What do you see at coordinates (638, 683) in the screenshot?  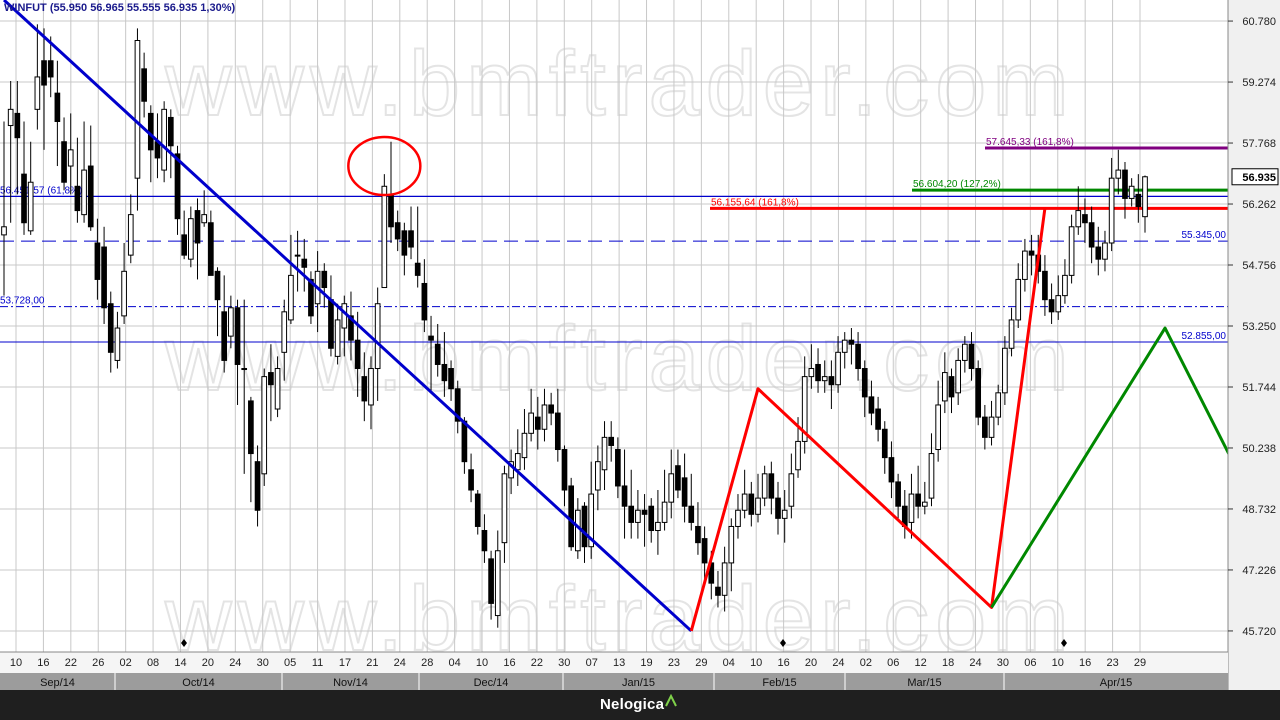 I see `month-label: Jan/15` at bounding box center [638, 683].